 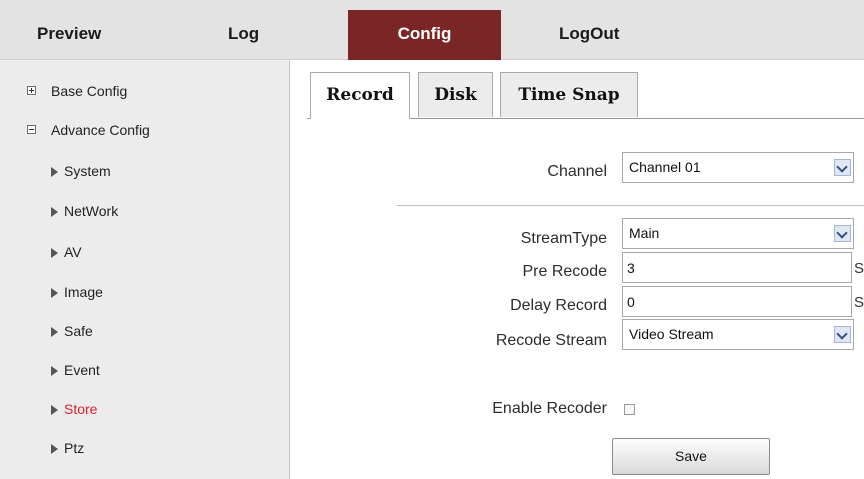 What do you see at coordinates (74, 448) in the screenshot?
I see `sidebar-item-label: Ptz` at bounding box center [74, 448].